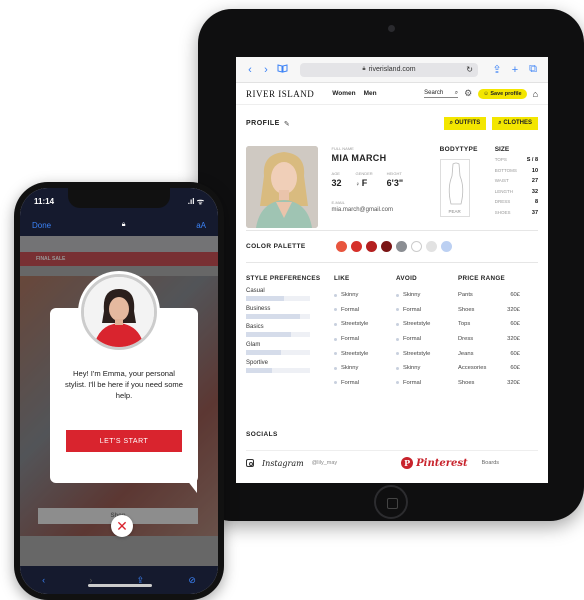  I want to click on style-title: STYLE PREFERENCES, so click(283, 278).